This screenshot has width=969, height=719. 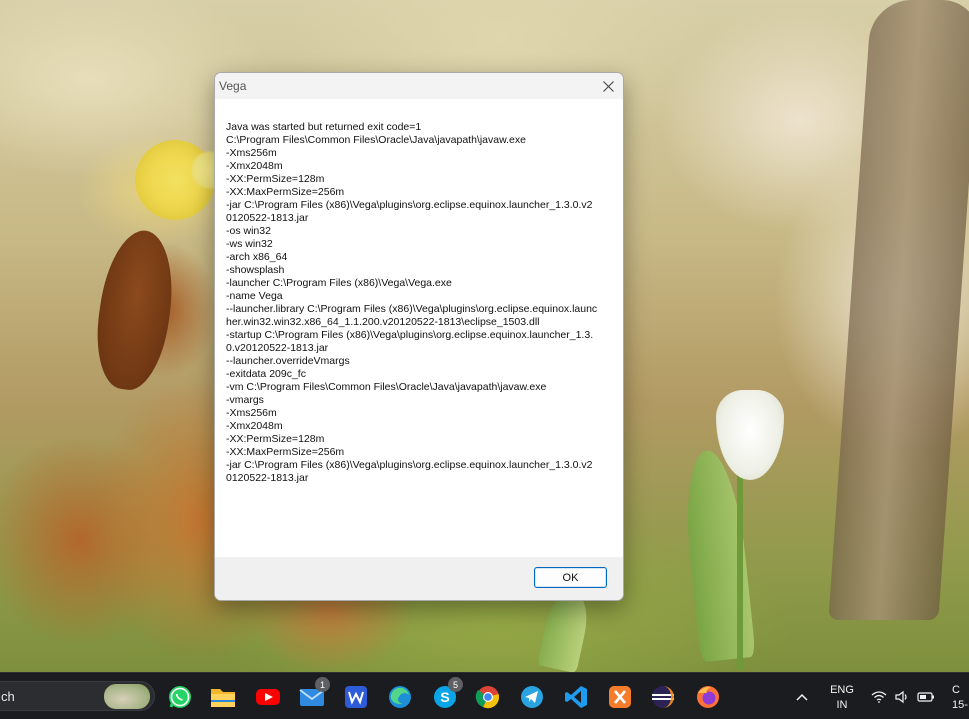 I want to click on xampp-icon, so click(x=620, y=697).